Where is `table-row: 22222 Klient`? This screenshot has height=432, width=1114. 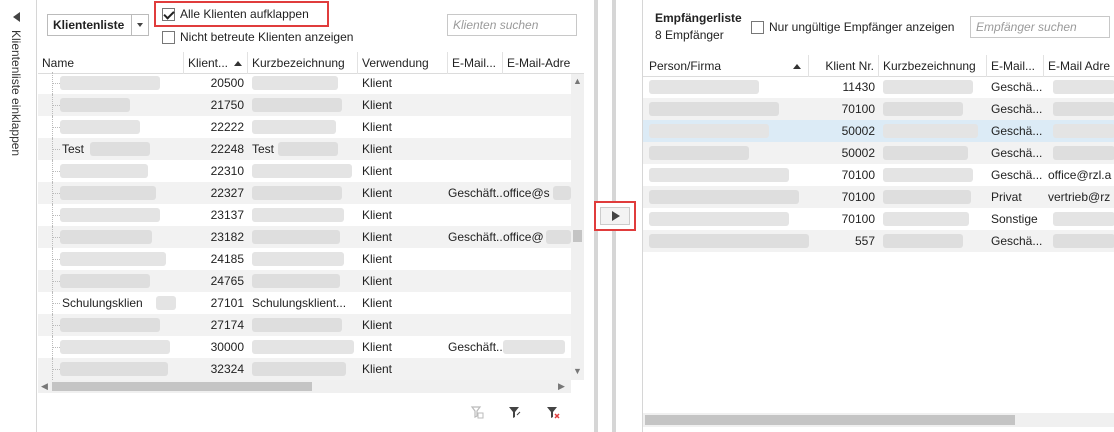
table-row: 22222 Klient is located at coordinates (304, 127).